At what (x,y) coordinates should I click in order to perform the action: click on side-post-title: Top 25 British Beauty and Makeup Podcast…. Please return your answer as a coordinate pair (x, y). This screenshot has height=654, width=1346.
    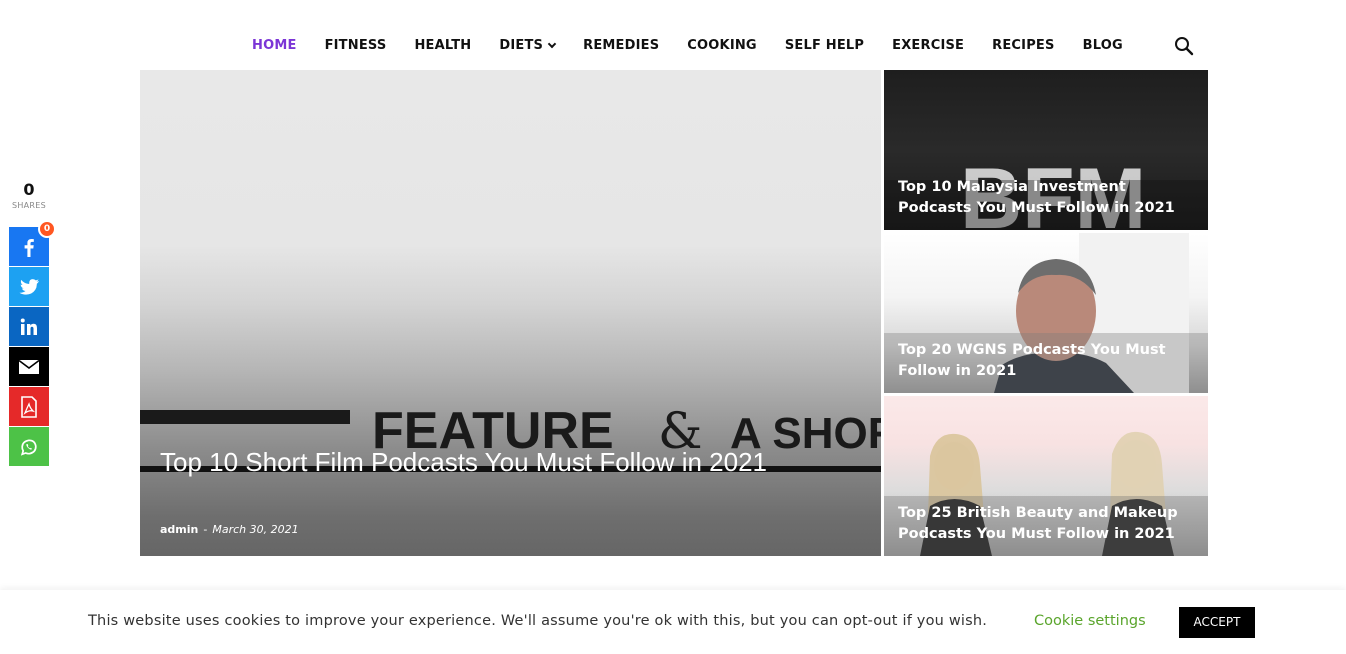
    Looking at the image, I should click on (1048, 524).